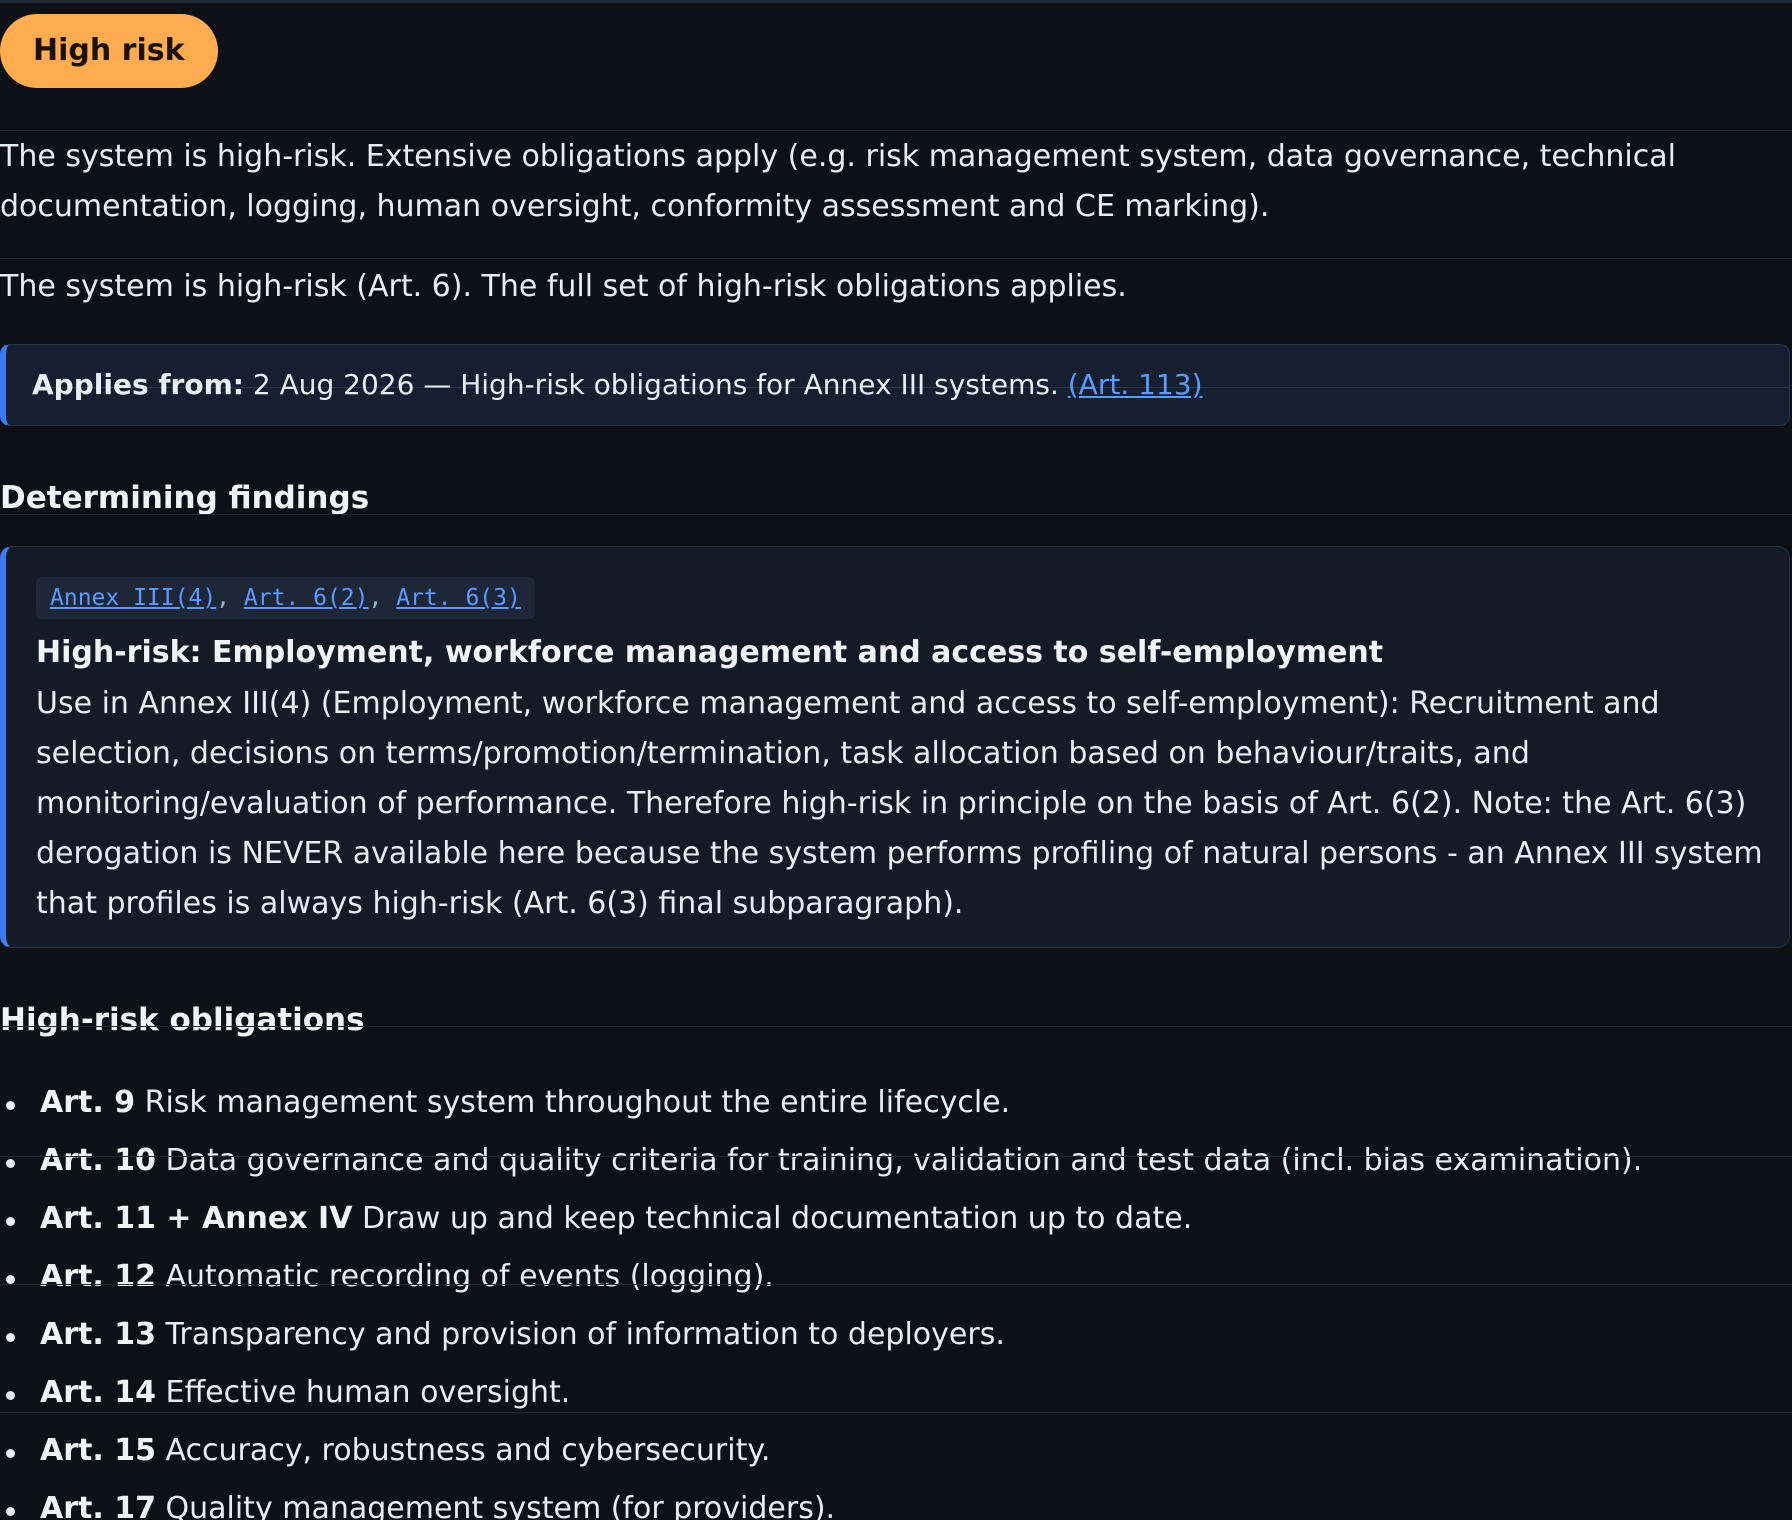 The width and height of the screenshot is (1792, 1520). I want to click on obligation-ref: Art. 14, so click(98, 1392).